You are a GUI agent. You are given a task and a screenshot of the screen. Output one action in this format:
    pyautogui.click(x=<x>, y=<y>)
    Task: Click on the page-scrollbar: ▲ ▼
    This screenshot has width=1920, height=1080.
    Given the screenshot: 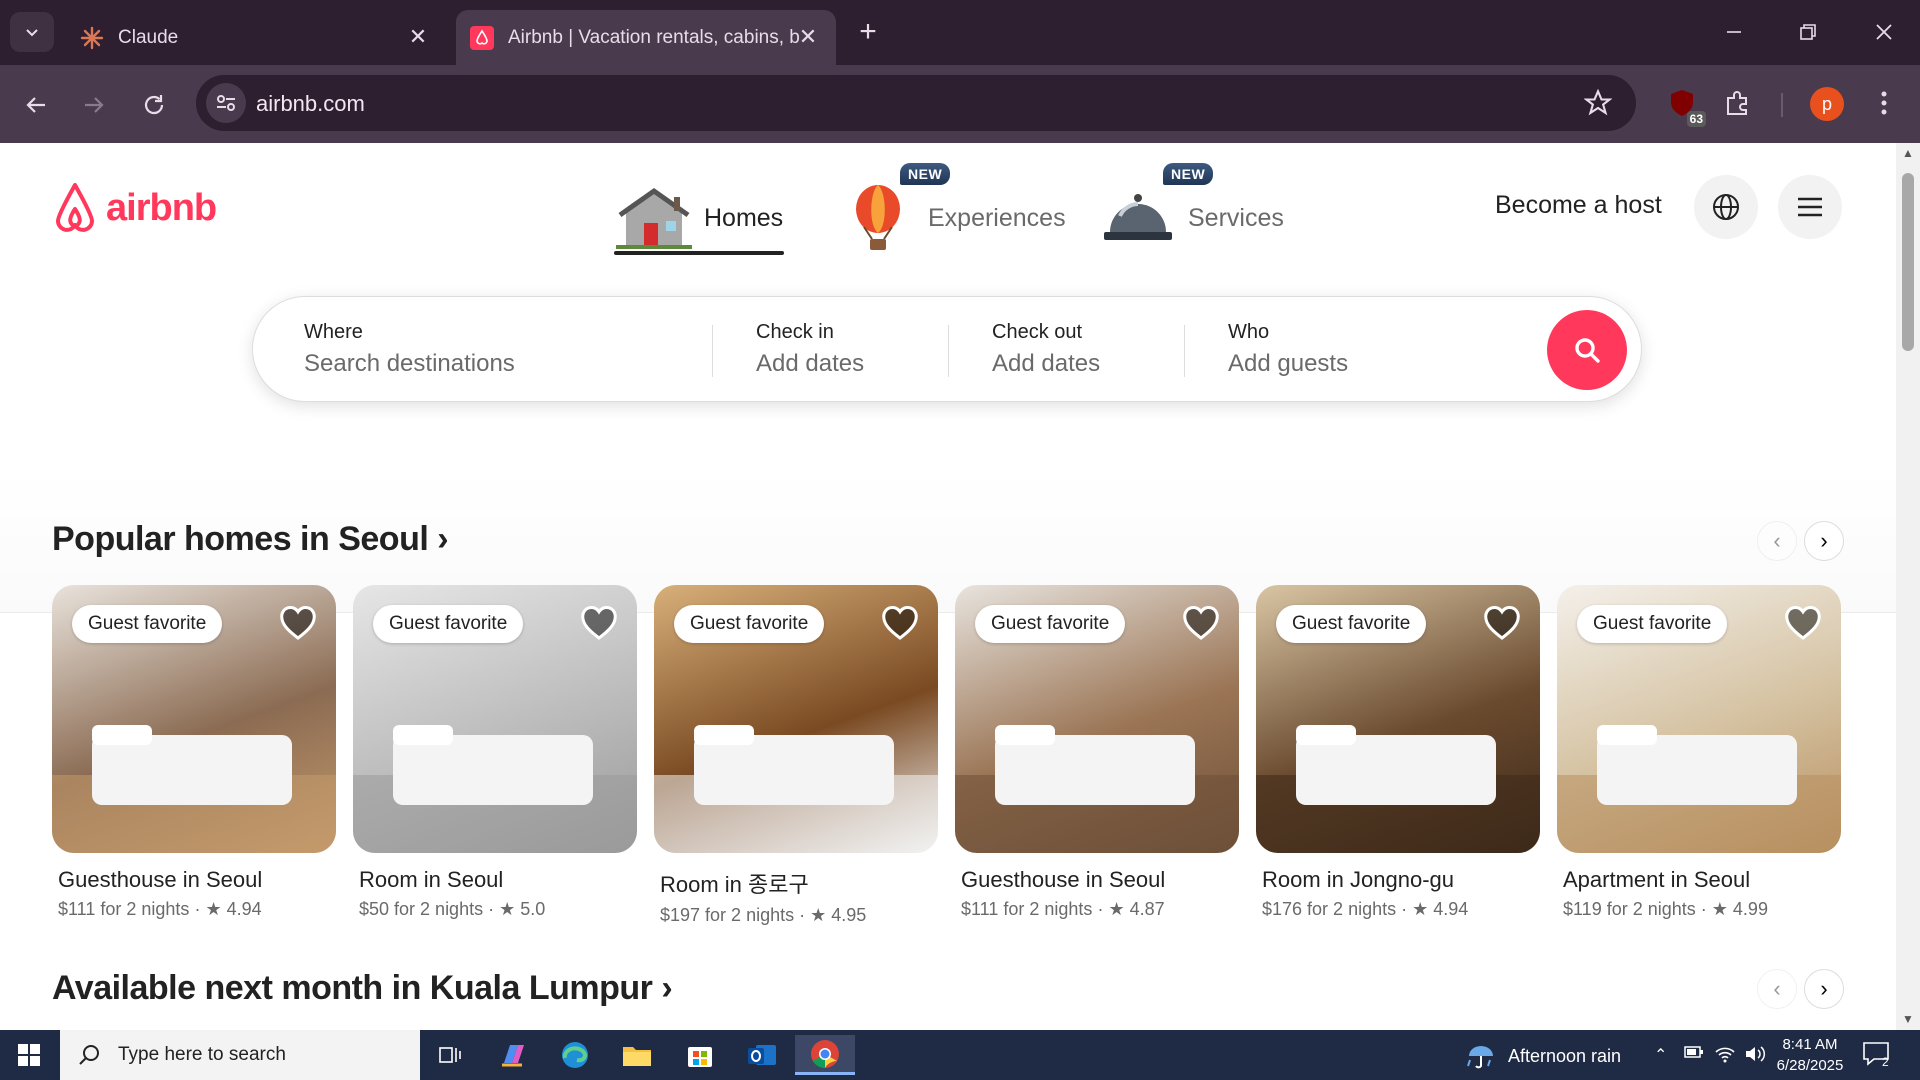 What is the action you would take?
    pyautogui.click(x=1908, y=586)
    